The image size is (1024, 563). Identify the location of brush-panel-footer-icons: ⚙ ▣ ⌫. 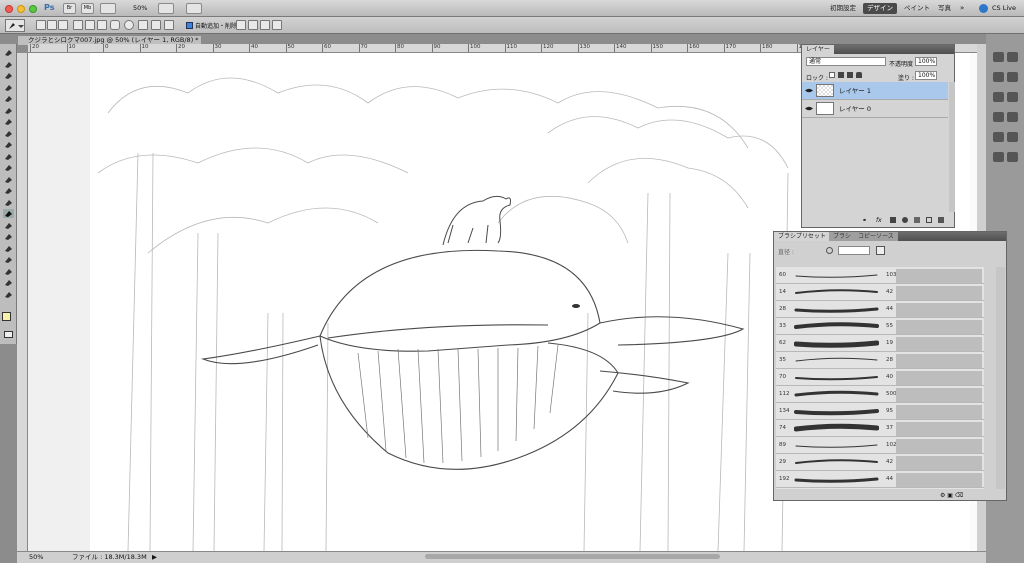
(951, 495).